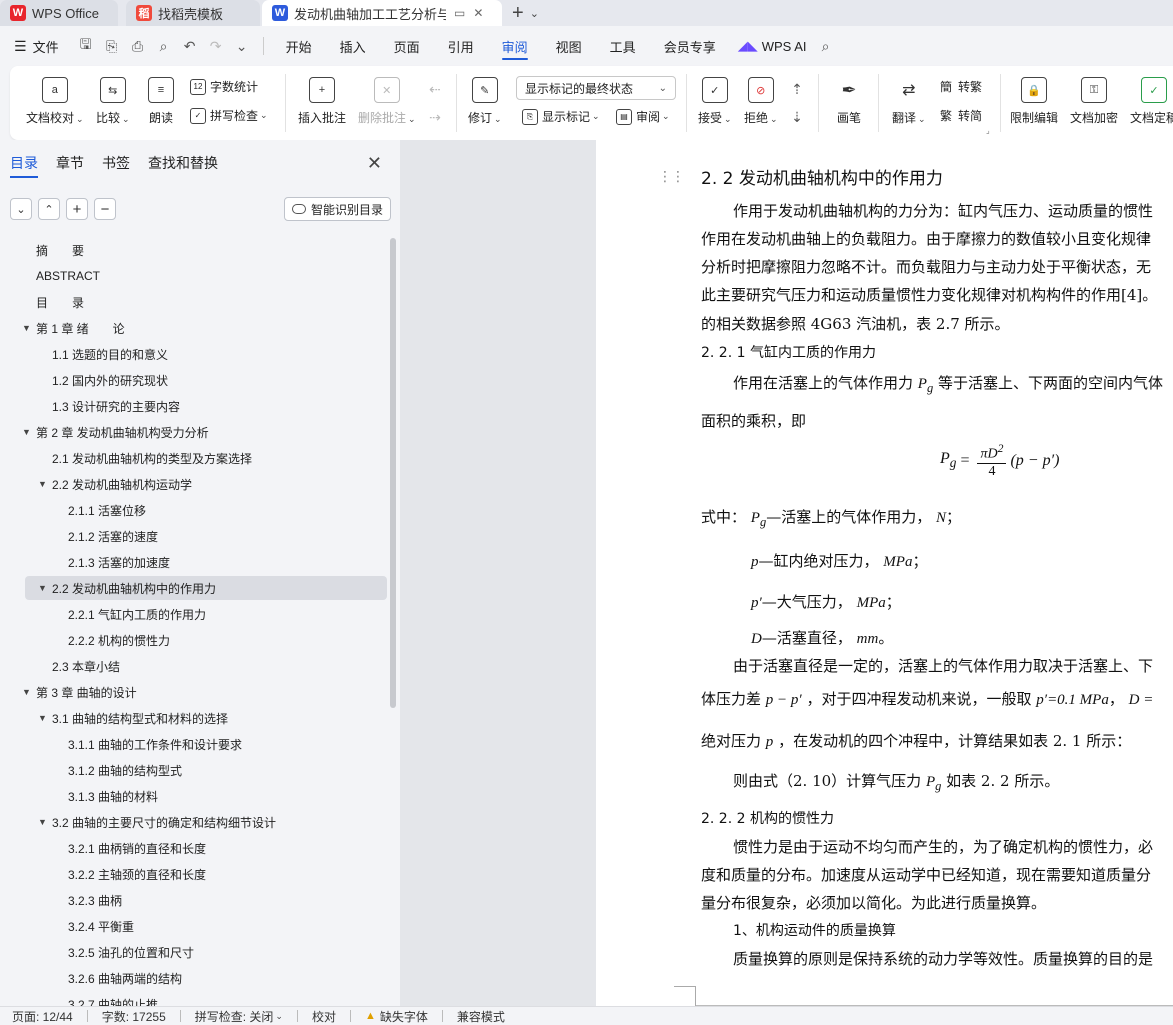  I want to click on pen-button: ✒ 画笔, so click(849, 101).